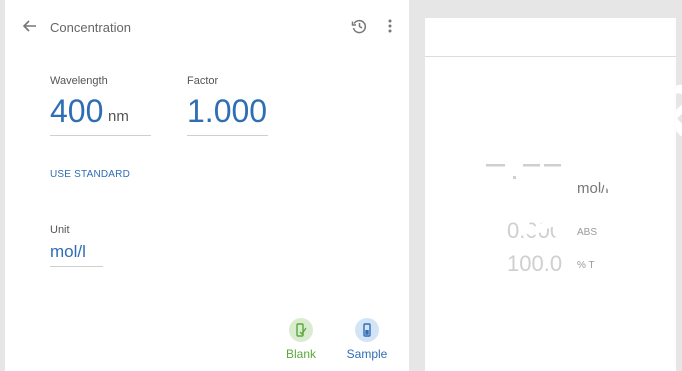  I want to click on abs-value: 0.000, so click(535, 230).